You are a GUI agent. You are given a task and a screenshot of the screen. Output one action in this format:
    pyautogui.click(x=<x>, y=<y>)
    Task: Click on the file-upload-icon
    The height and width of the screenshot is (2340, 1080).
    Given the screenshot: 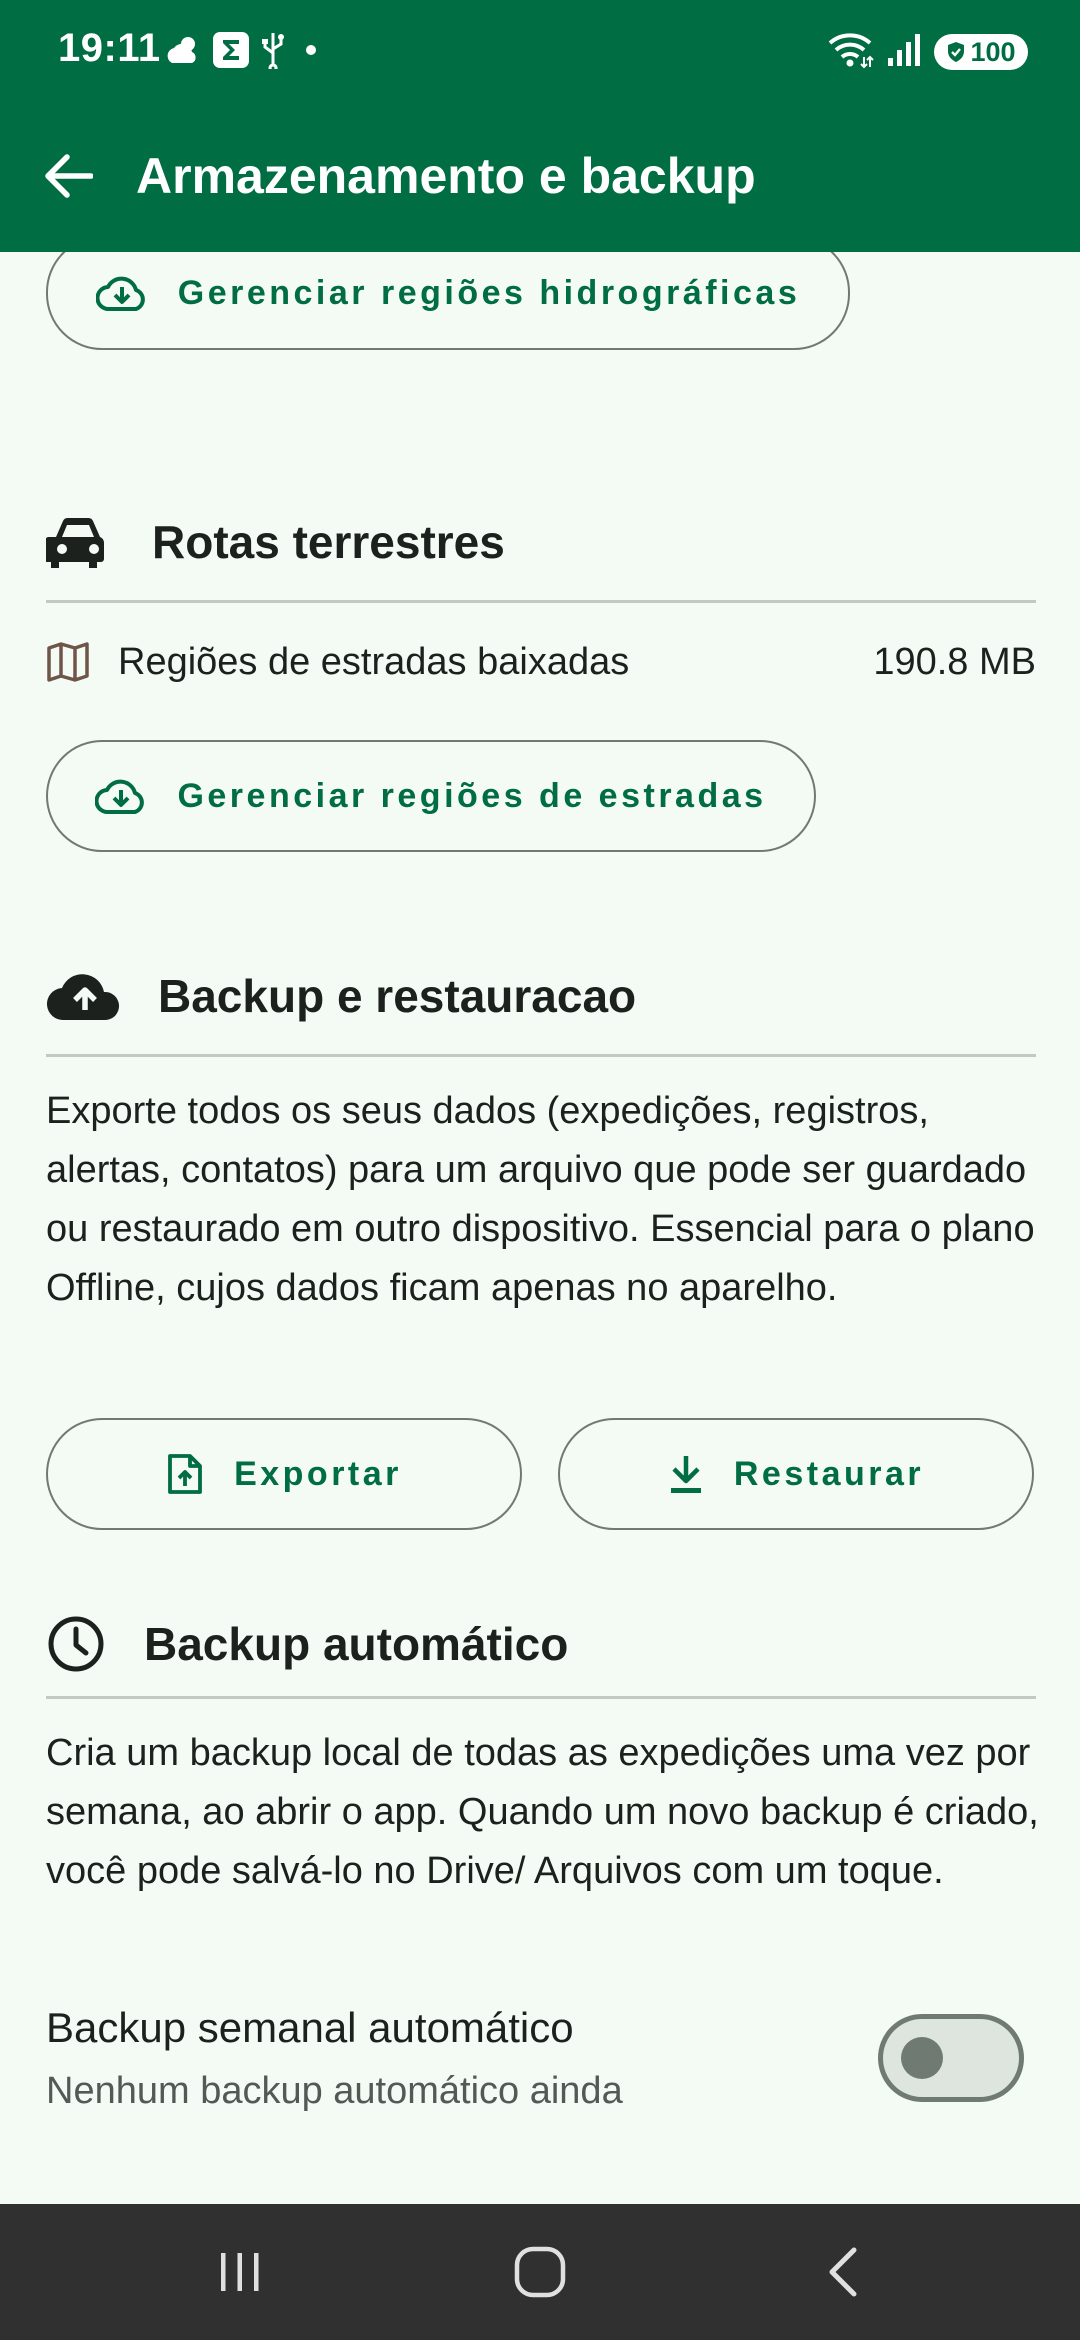 What is the action you would take?
    pyautogui.click(x=185, y=1474)
    